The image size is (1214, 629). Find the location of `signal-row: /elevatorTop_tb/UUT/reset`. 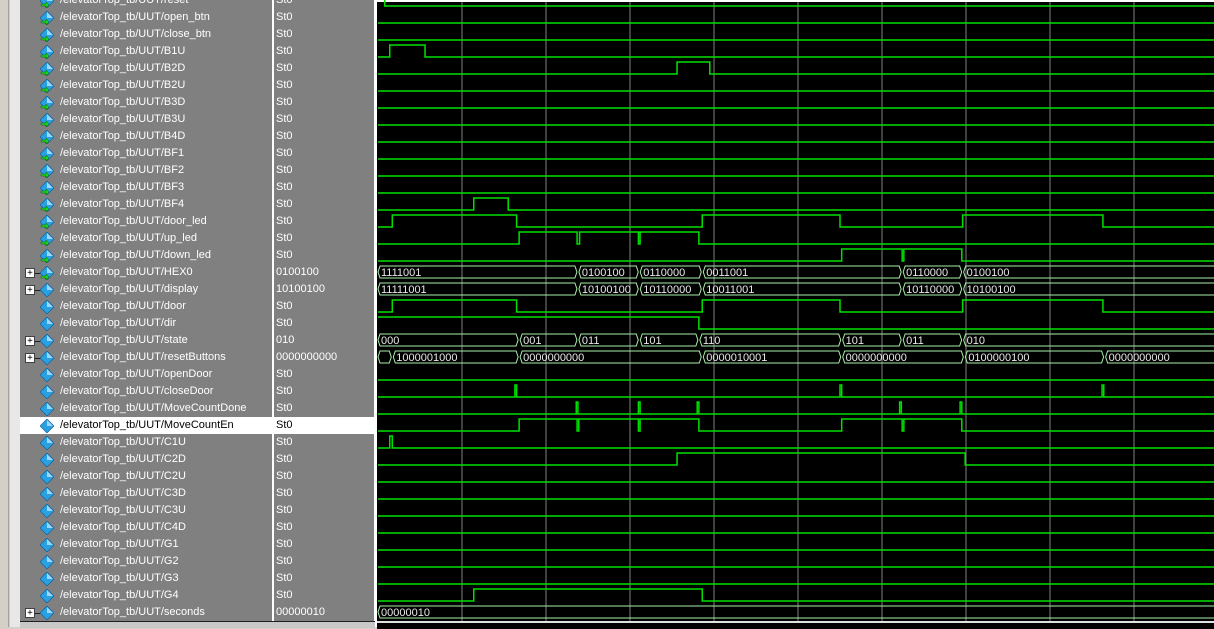

signal-row: /elevatorTop_tb/UUT/reset is located at coordinates (146, 4).